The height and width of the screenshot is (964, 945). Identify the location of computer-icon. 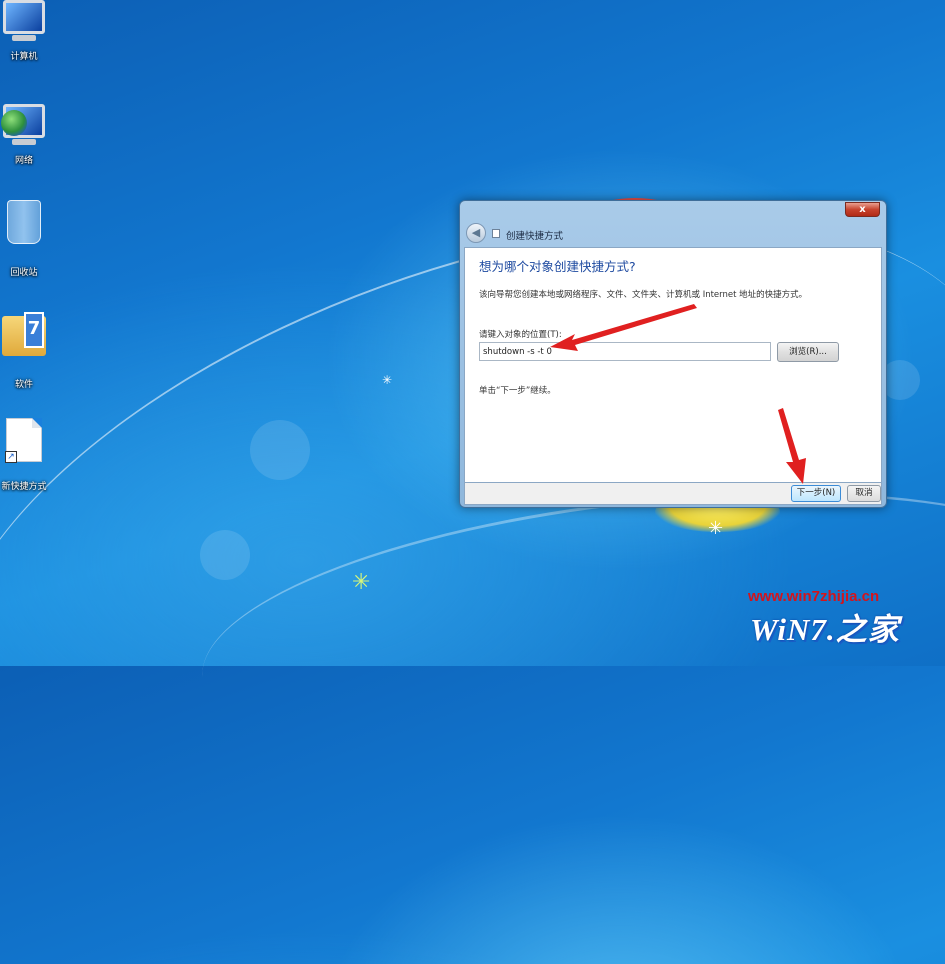
(24, 23).